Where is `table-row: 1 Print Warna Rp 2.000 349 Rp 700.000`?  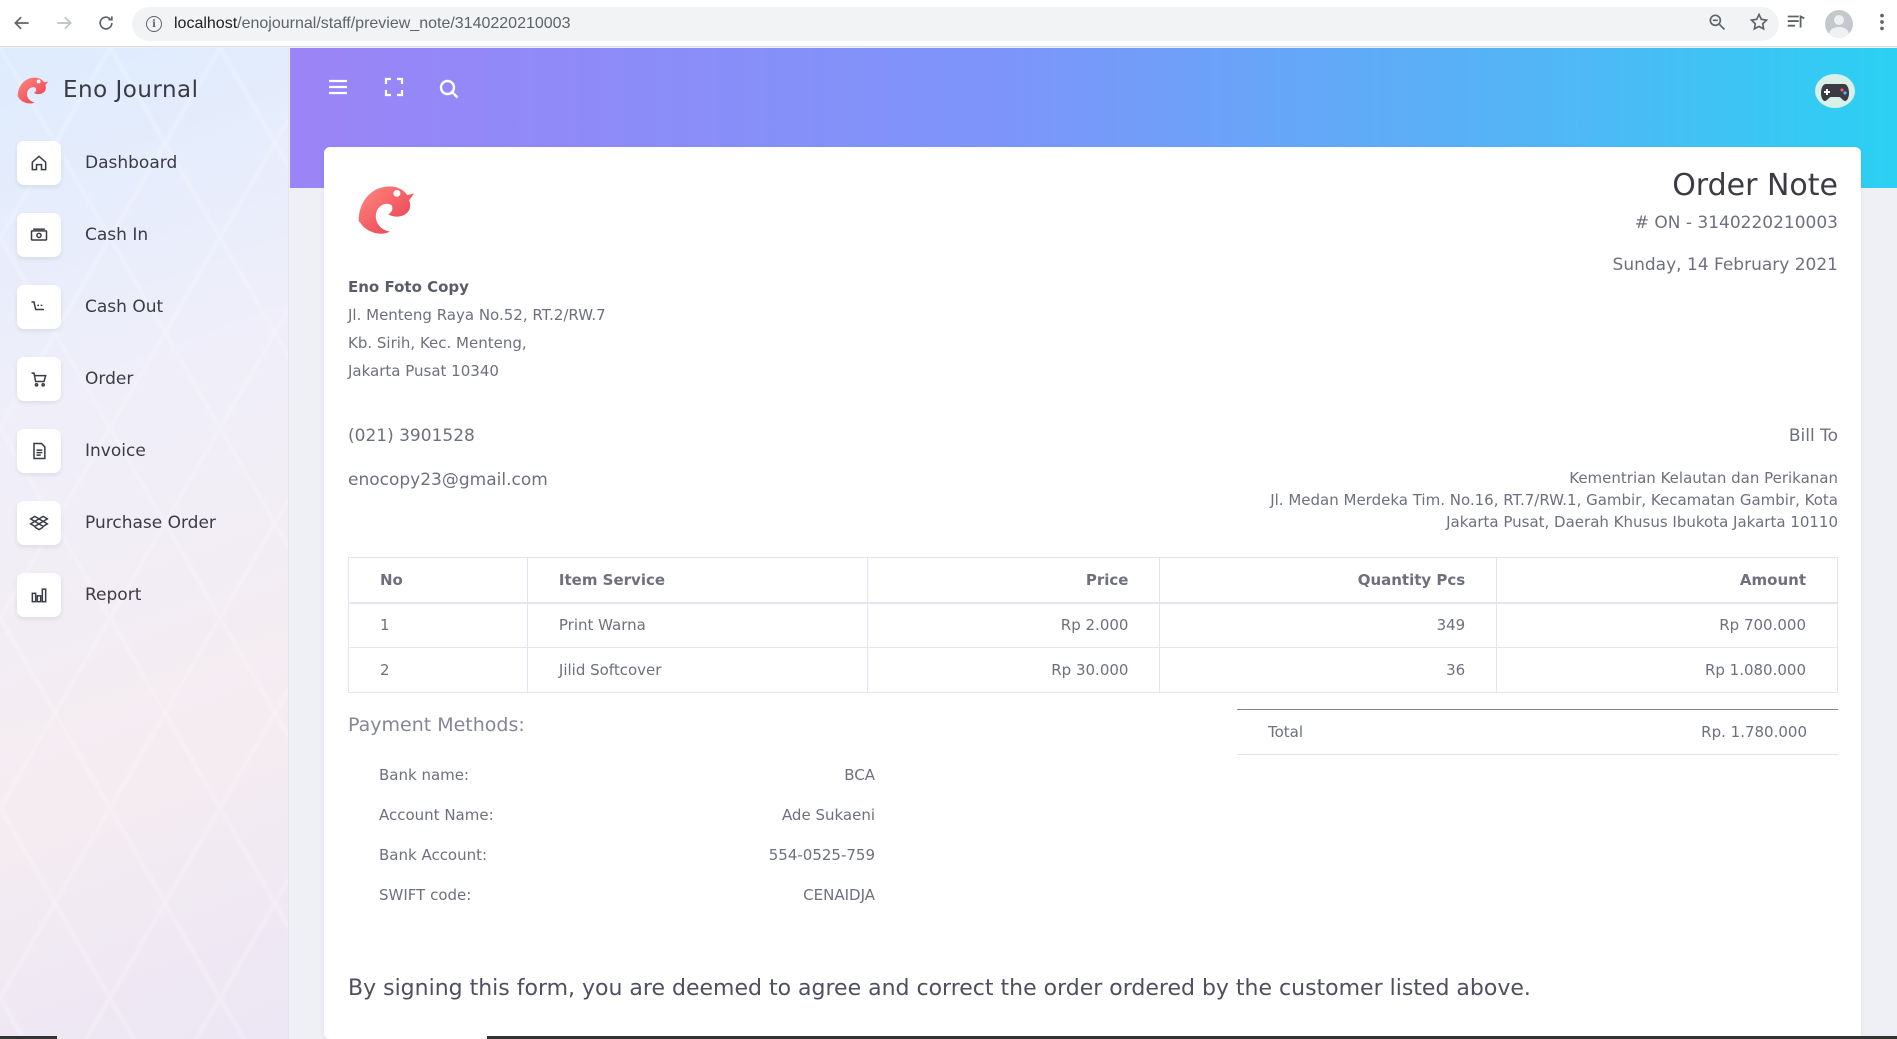 table-row: 1 Print Warna Rp 2.000 349 Rp 700.000 is located at coordinates (1093, 625).